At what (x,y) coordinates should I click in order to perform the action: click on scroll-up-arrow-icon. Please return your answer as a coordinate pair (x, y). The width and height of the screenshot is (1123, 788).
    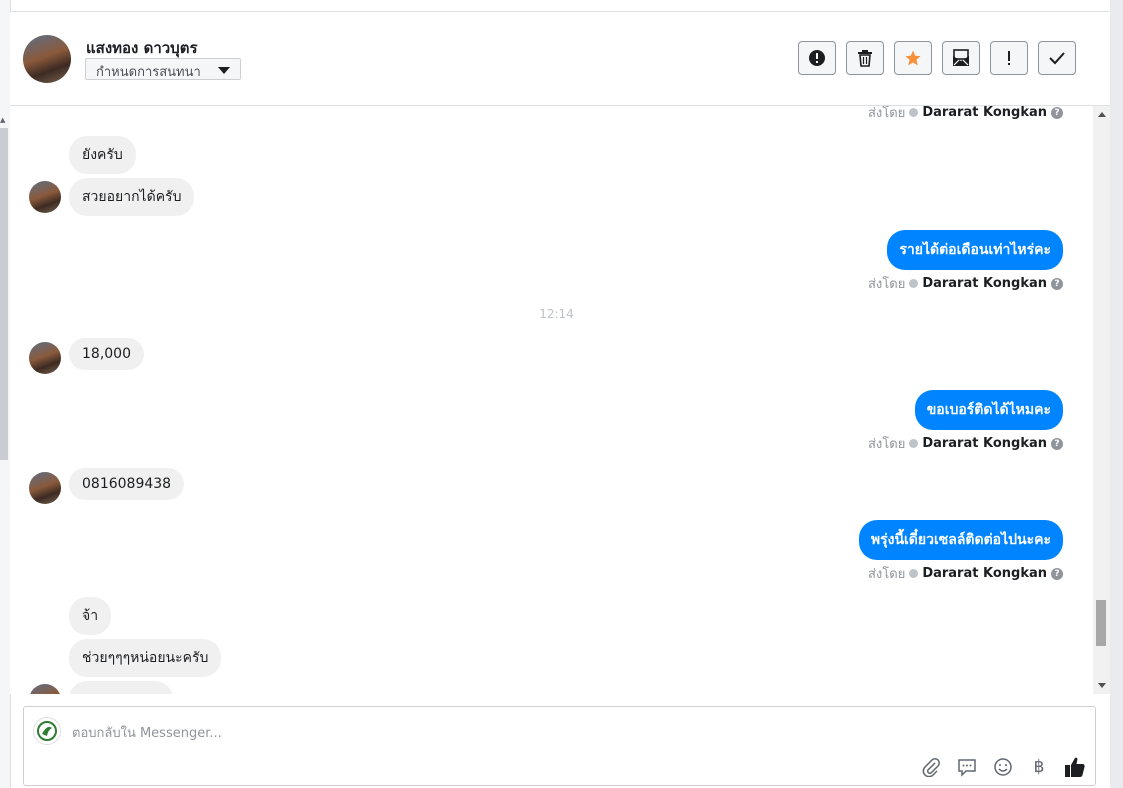
    Looking at the image, I should click on (1102, 114).